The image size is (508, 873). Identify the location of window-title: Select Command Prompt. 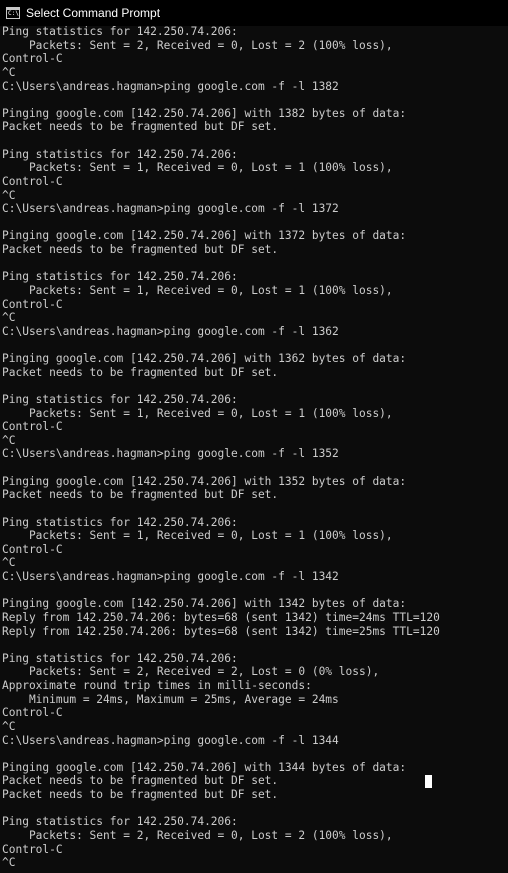
(93, 13).